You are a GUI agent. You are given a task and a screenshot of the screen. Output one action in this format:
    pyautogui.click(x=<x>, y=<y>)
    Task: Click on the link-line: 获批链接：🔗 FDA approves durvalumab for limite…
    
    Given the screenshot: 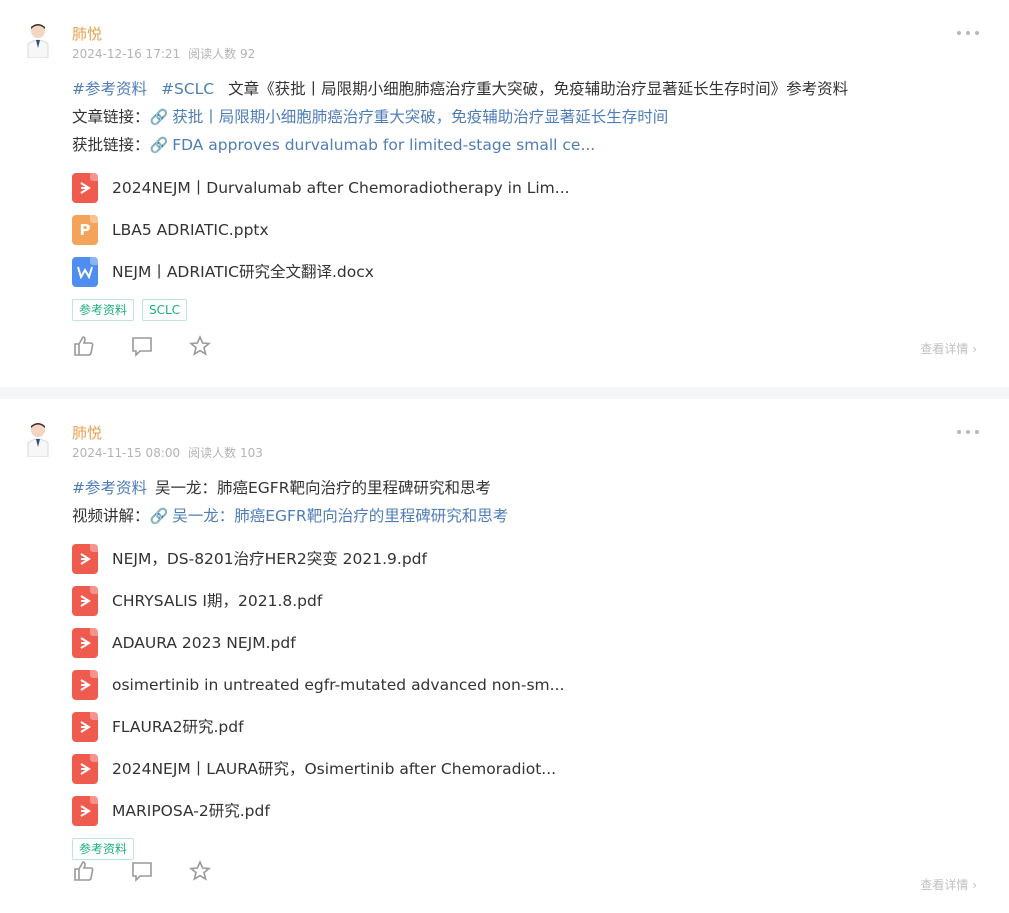 What is the action you would take?
    pyautogui.click(x=525, y=145)
    